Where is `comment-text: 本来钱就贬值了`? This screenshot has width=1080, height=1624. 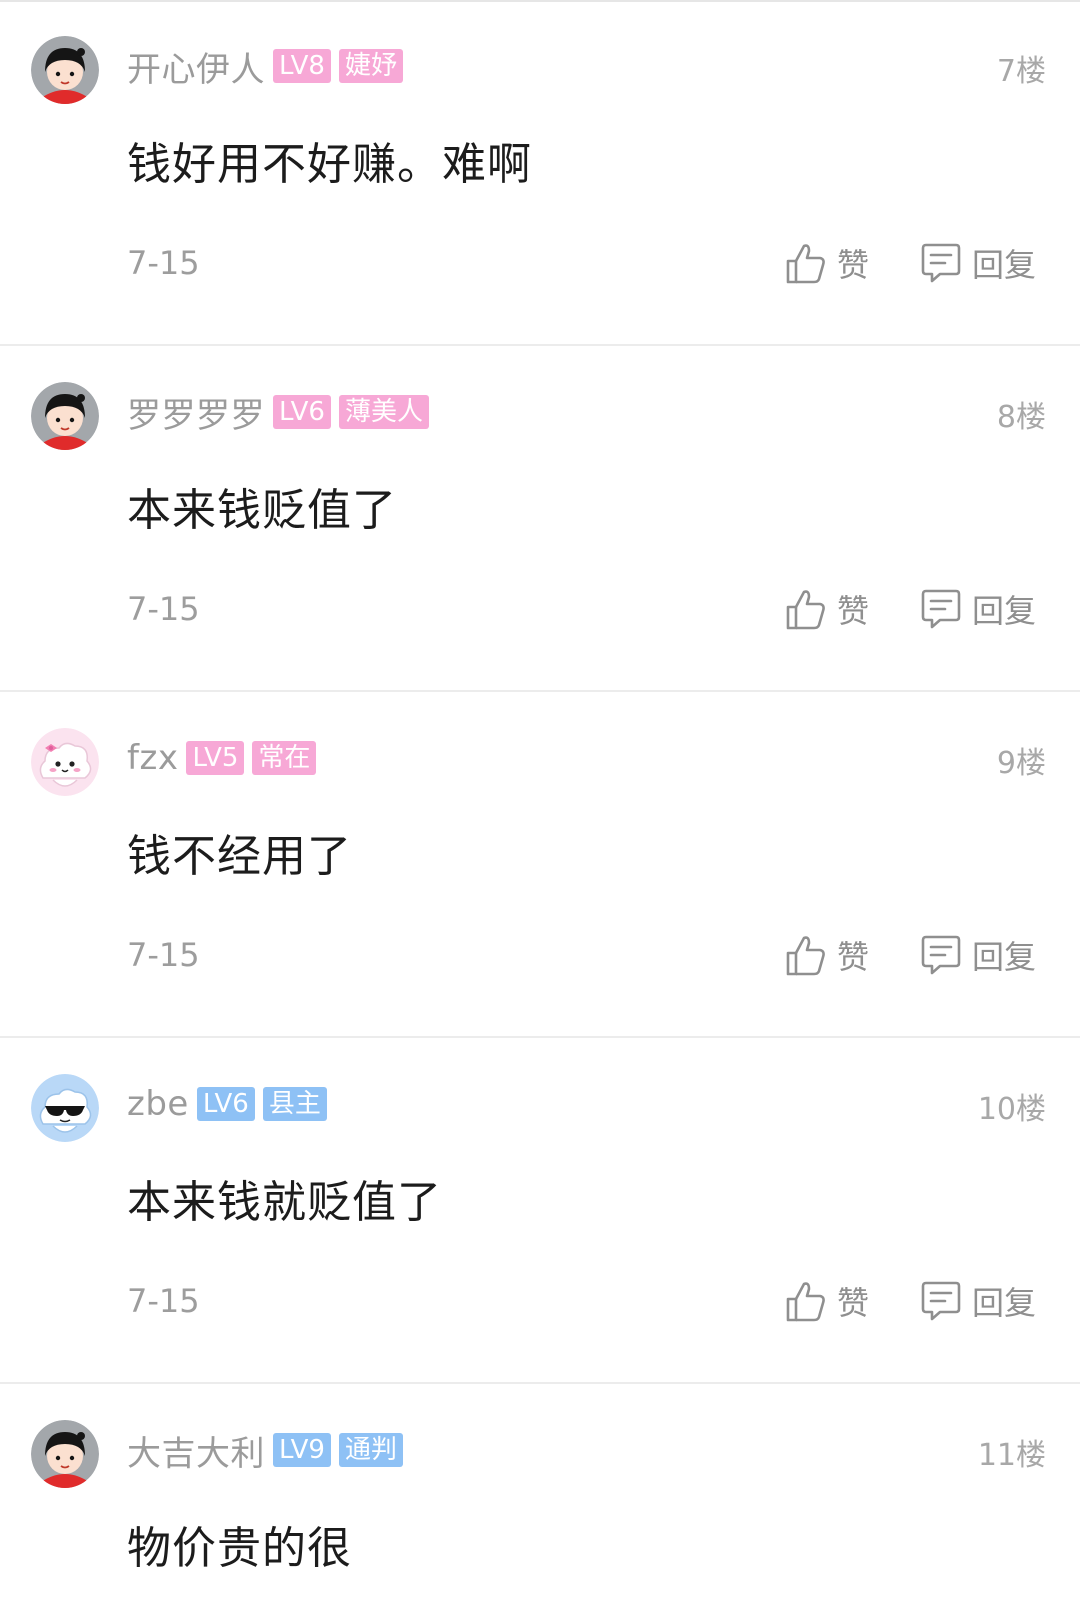 comment-text: 本来钱就贬值了 is located at coordinates (284, 1202).